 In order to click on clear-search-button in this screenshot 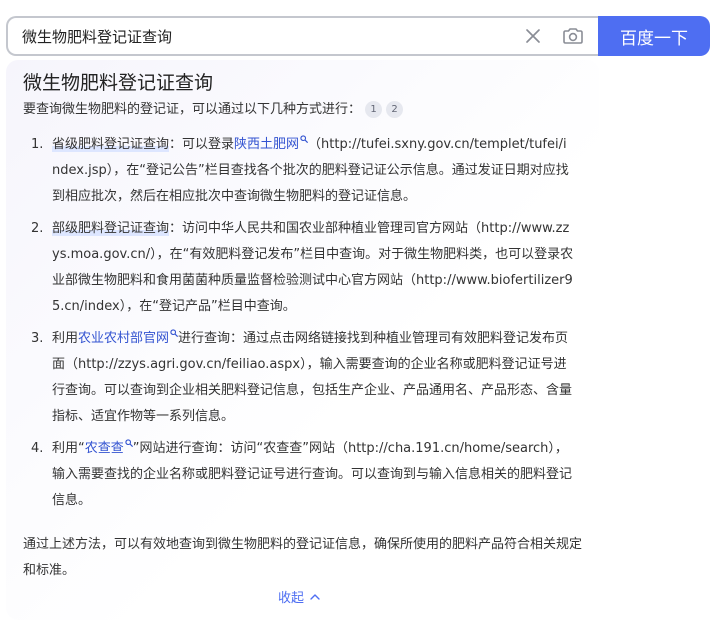, I will do `click(533, 36)`.